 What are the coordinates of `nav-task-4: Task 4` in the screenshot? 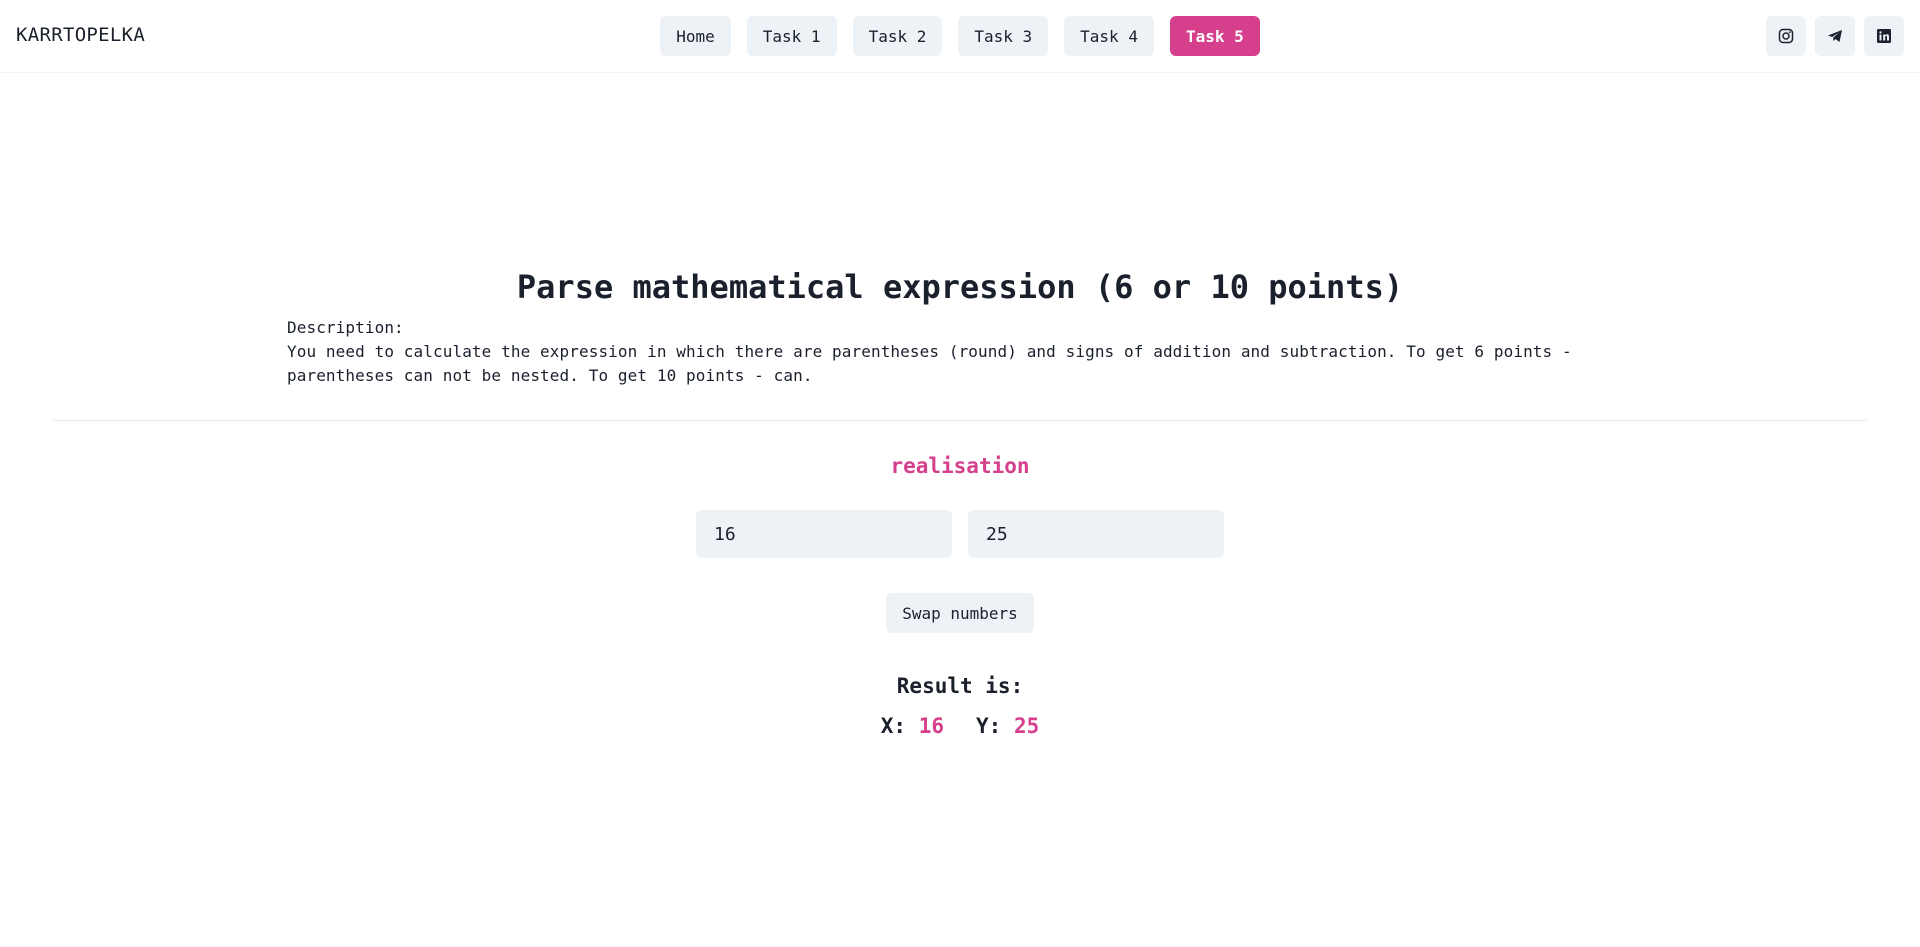 It's located at (1109, 36).